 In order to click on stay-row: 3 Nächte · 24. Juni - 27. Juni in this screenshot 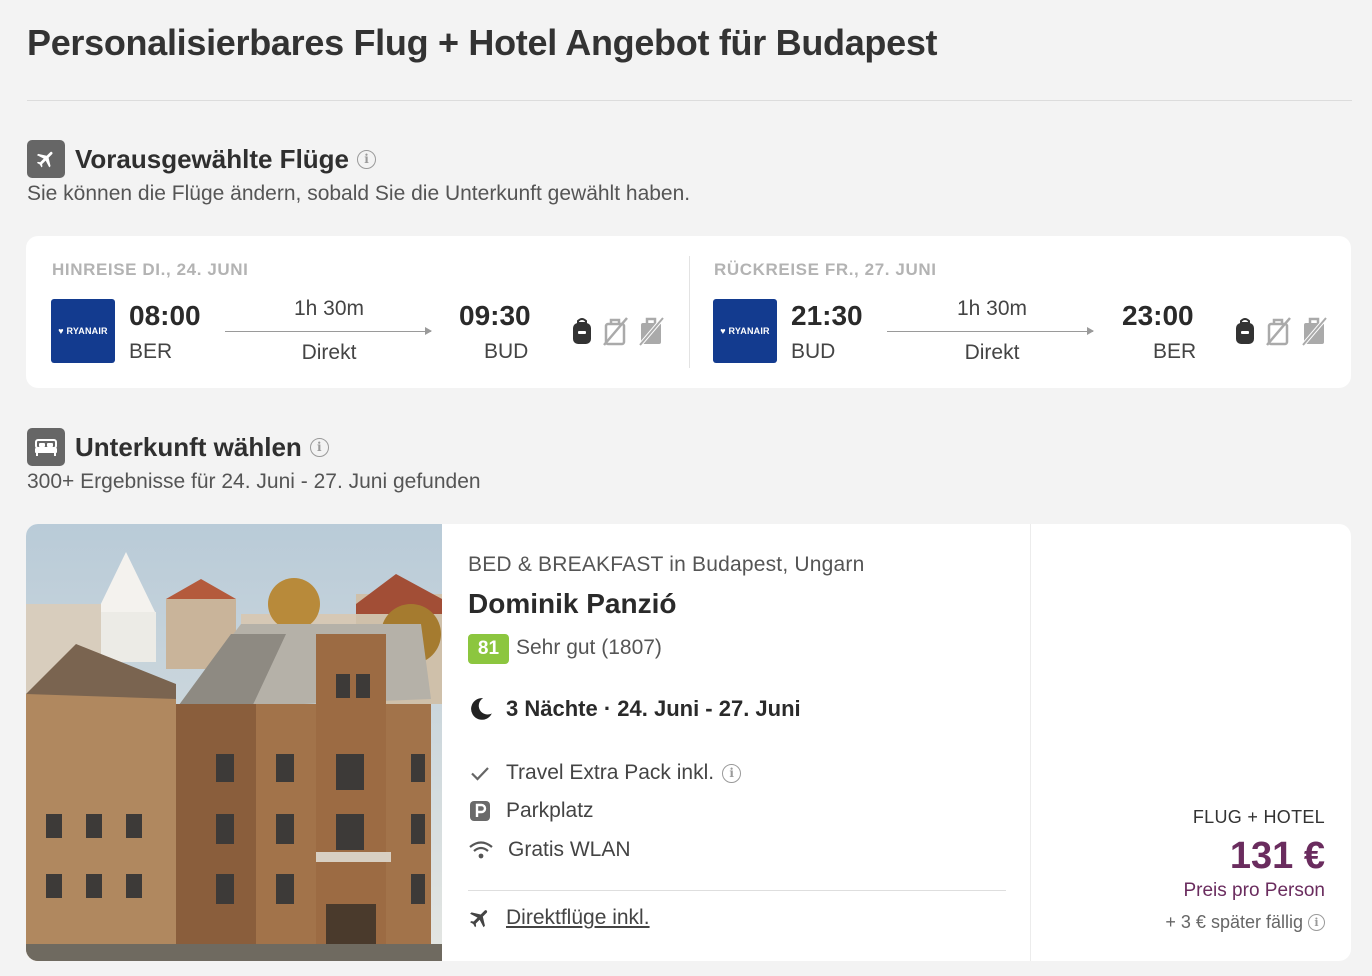, I will do `click(634, 709)`.